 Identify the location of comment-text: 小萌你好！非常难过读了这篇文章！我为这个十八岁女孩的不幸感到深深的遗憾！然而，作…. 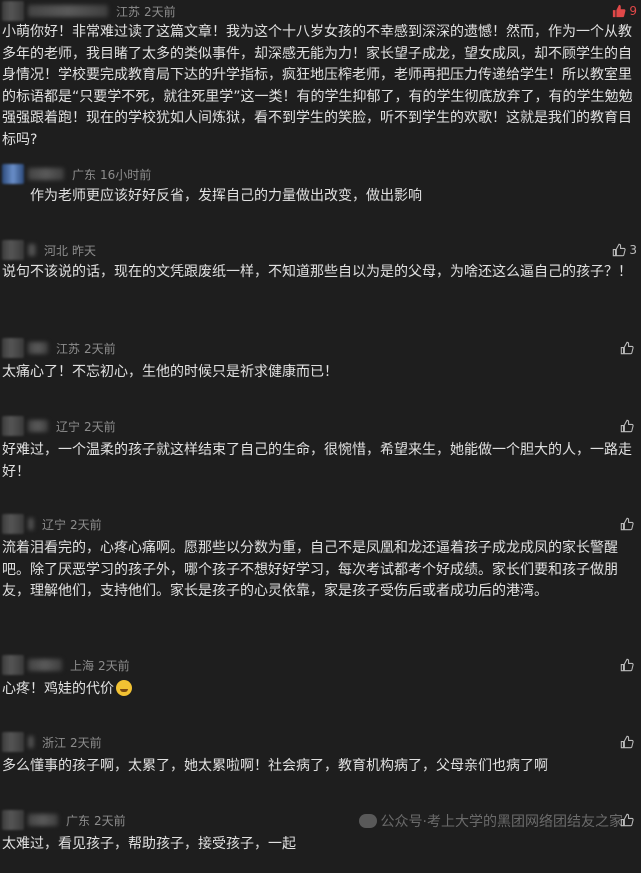
(317, 86).